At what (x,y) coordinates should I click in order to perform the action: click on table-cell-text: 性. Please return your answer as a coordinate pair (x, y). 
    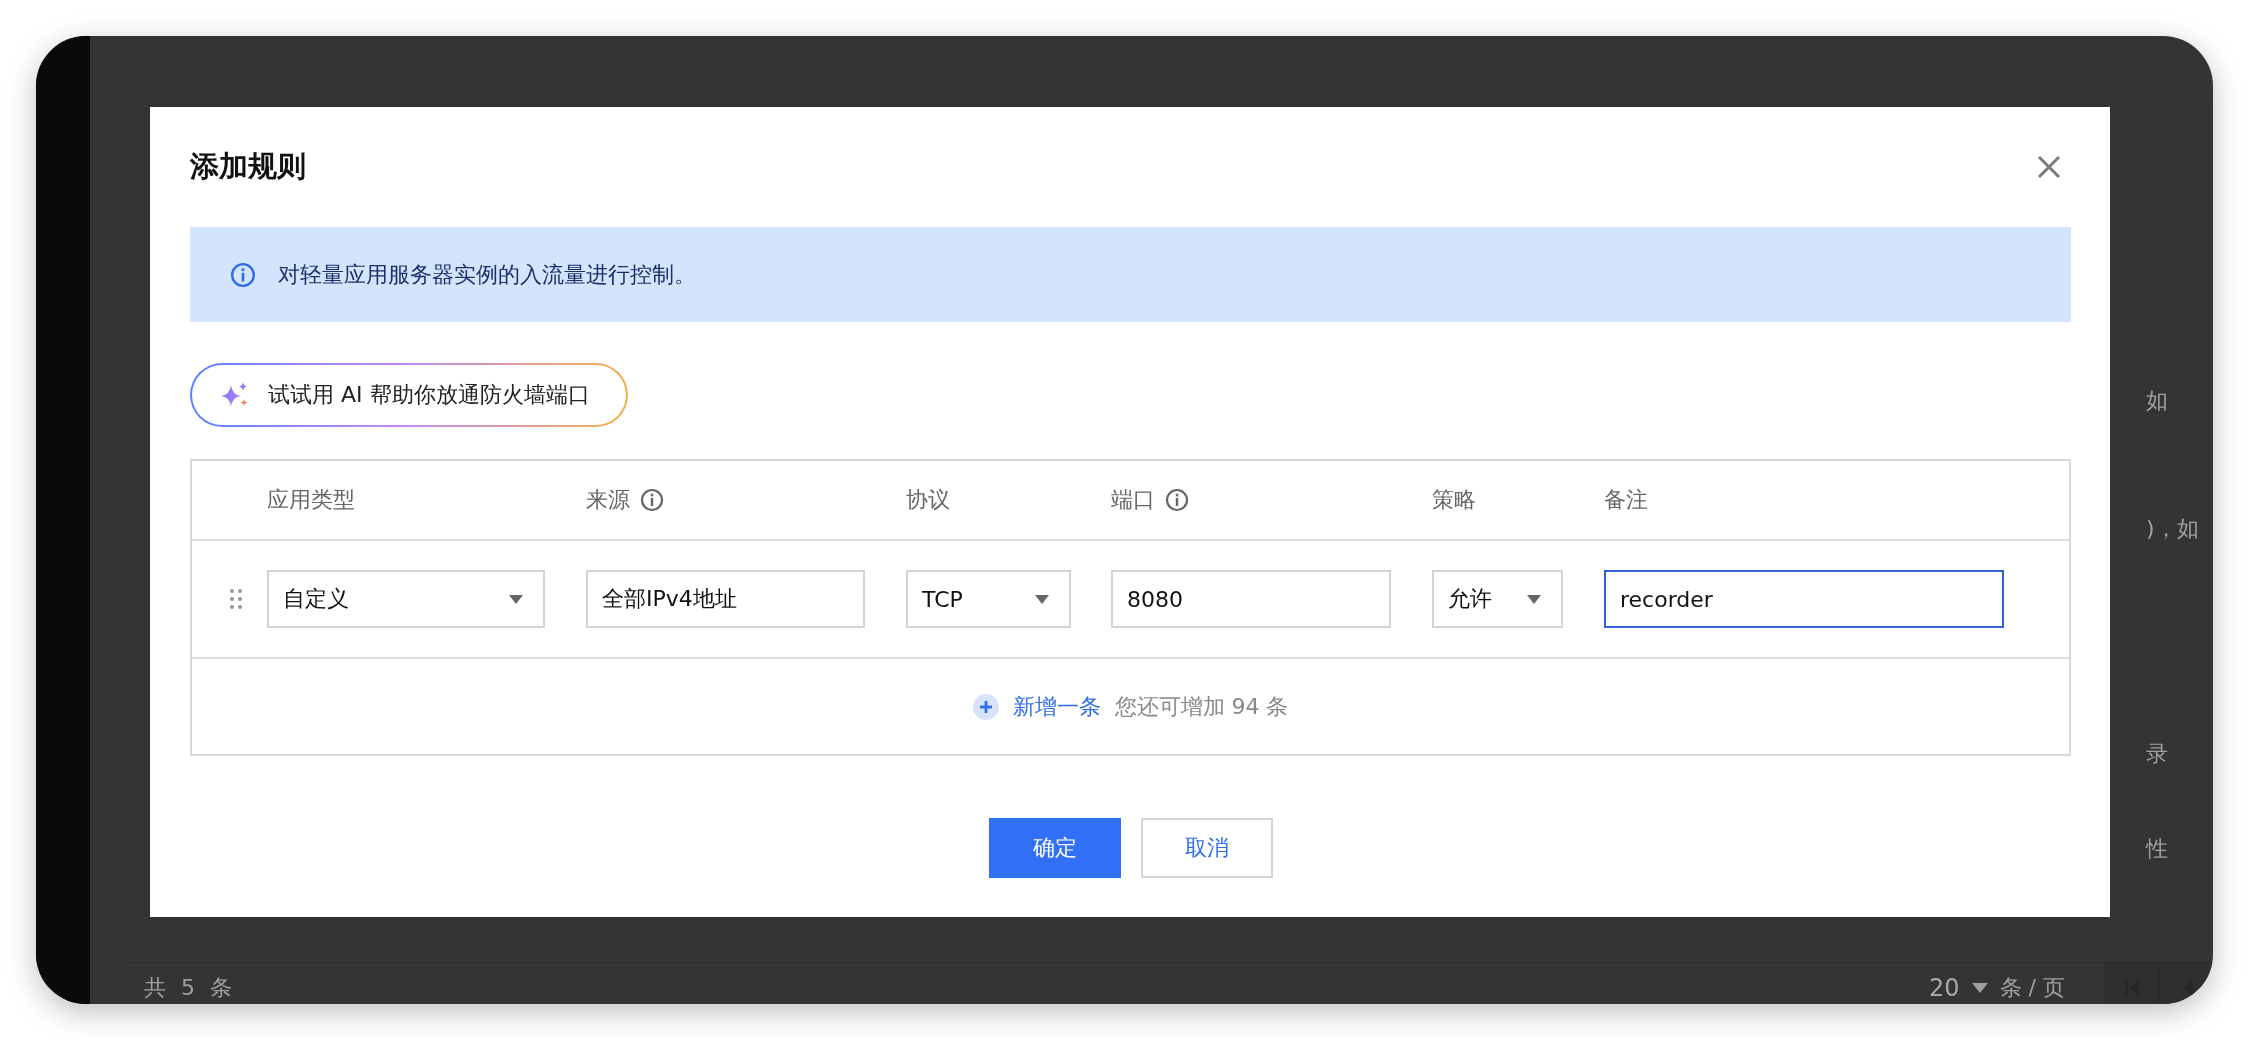
    Looking at the image, I should click on (2157, 849).